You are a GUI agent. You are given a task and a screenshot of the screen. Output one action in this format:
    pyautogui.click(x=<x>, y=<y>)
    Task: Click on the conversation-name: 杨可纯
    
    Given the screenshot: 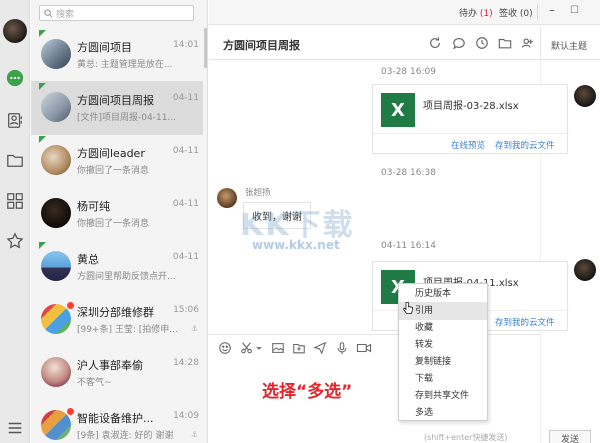 What is the action you would take?
    pyautogui.click(x=93, y=206)
    